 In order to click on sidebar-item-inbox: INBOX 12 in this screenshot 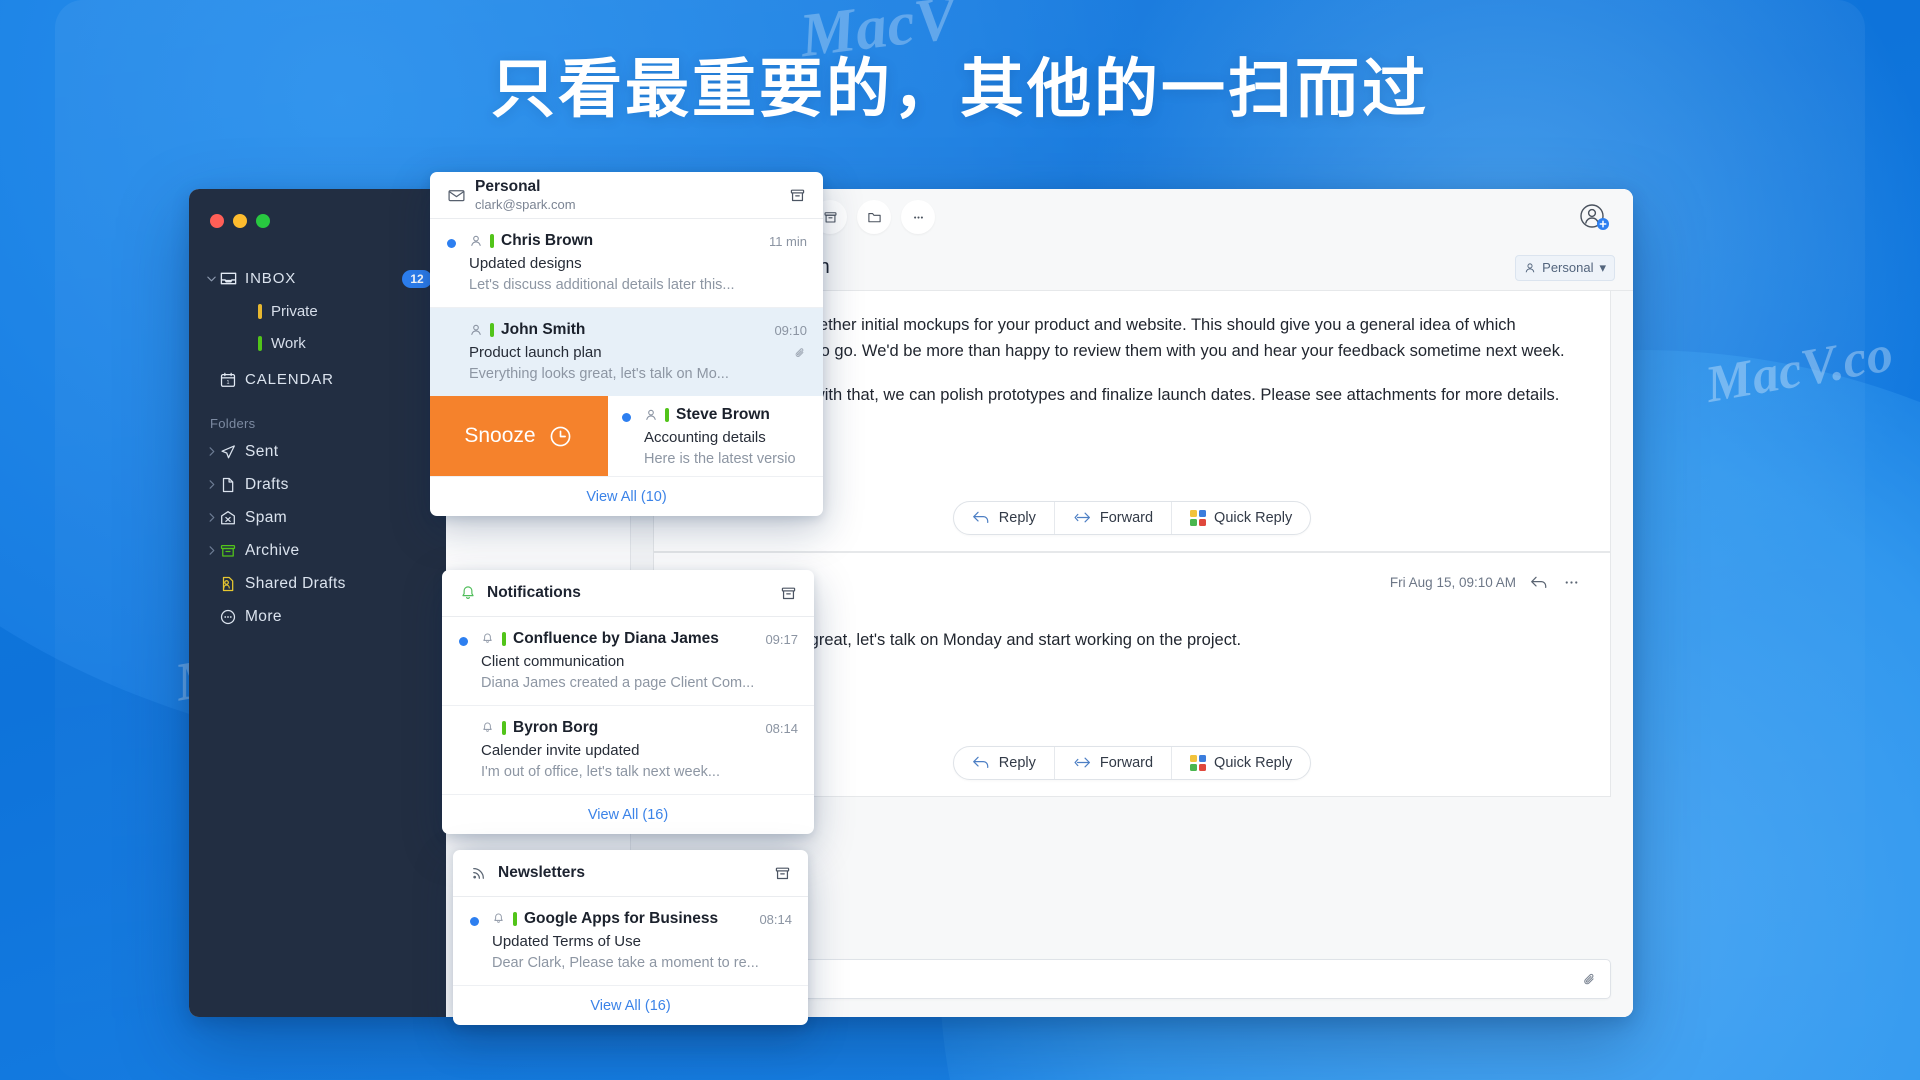, I will do `click(317, 278)`.